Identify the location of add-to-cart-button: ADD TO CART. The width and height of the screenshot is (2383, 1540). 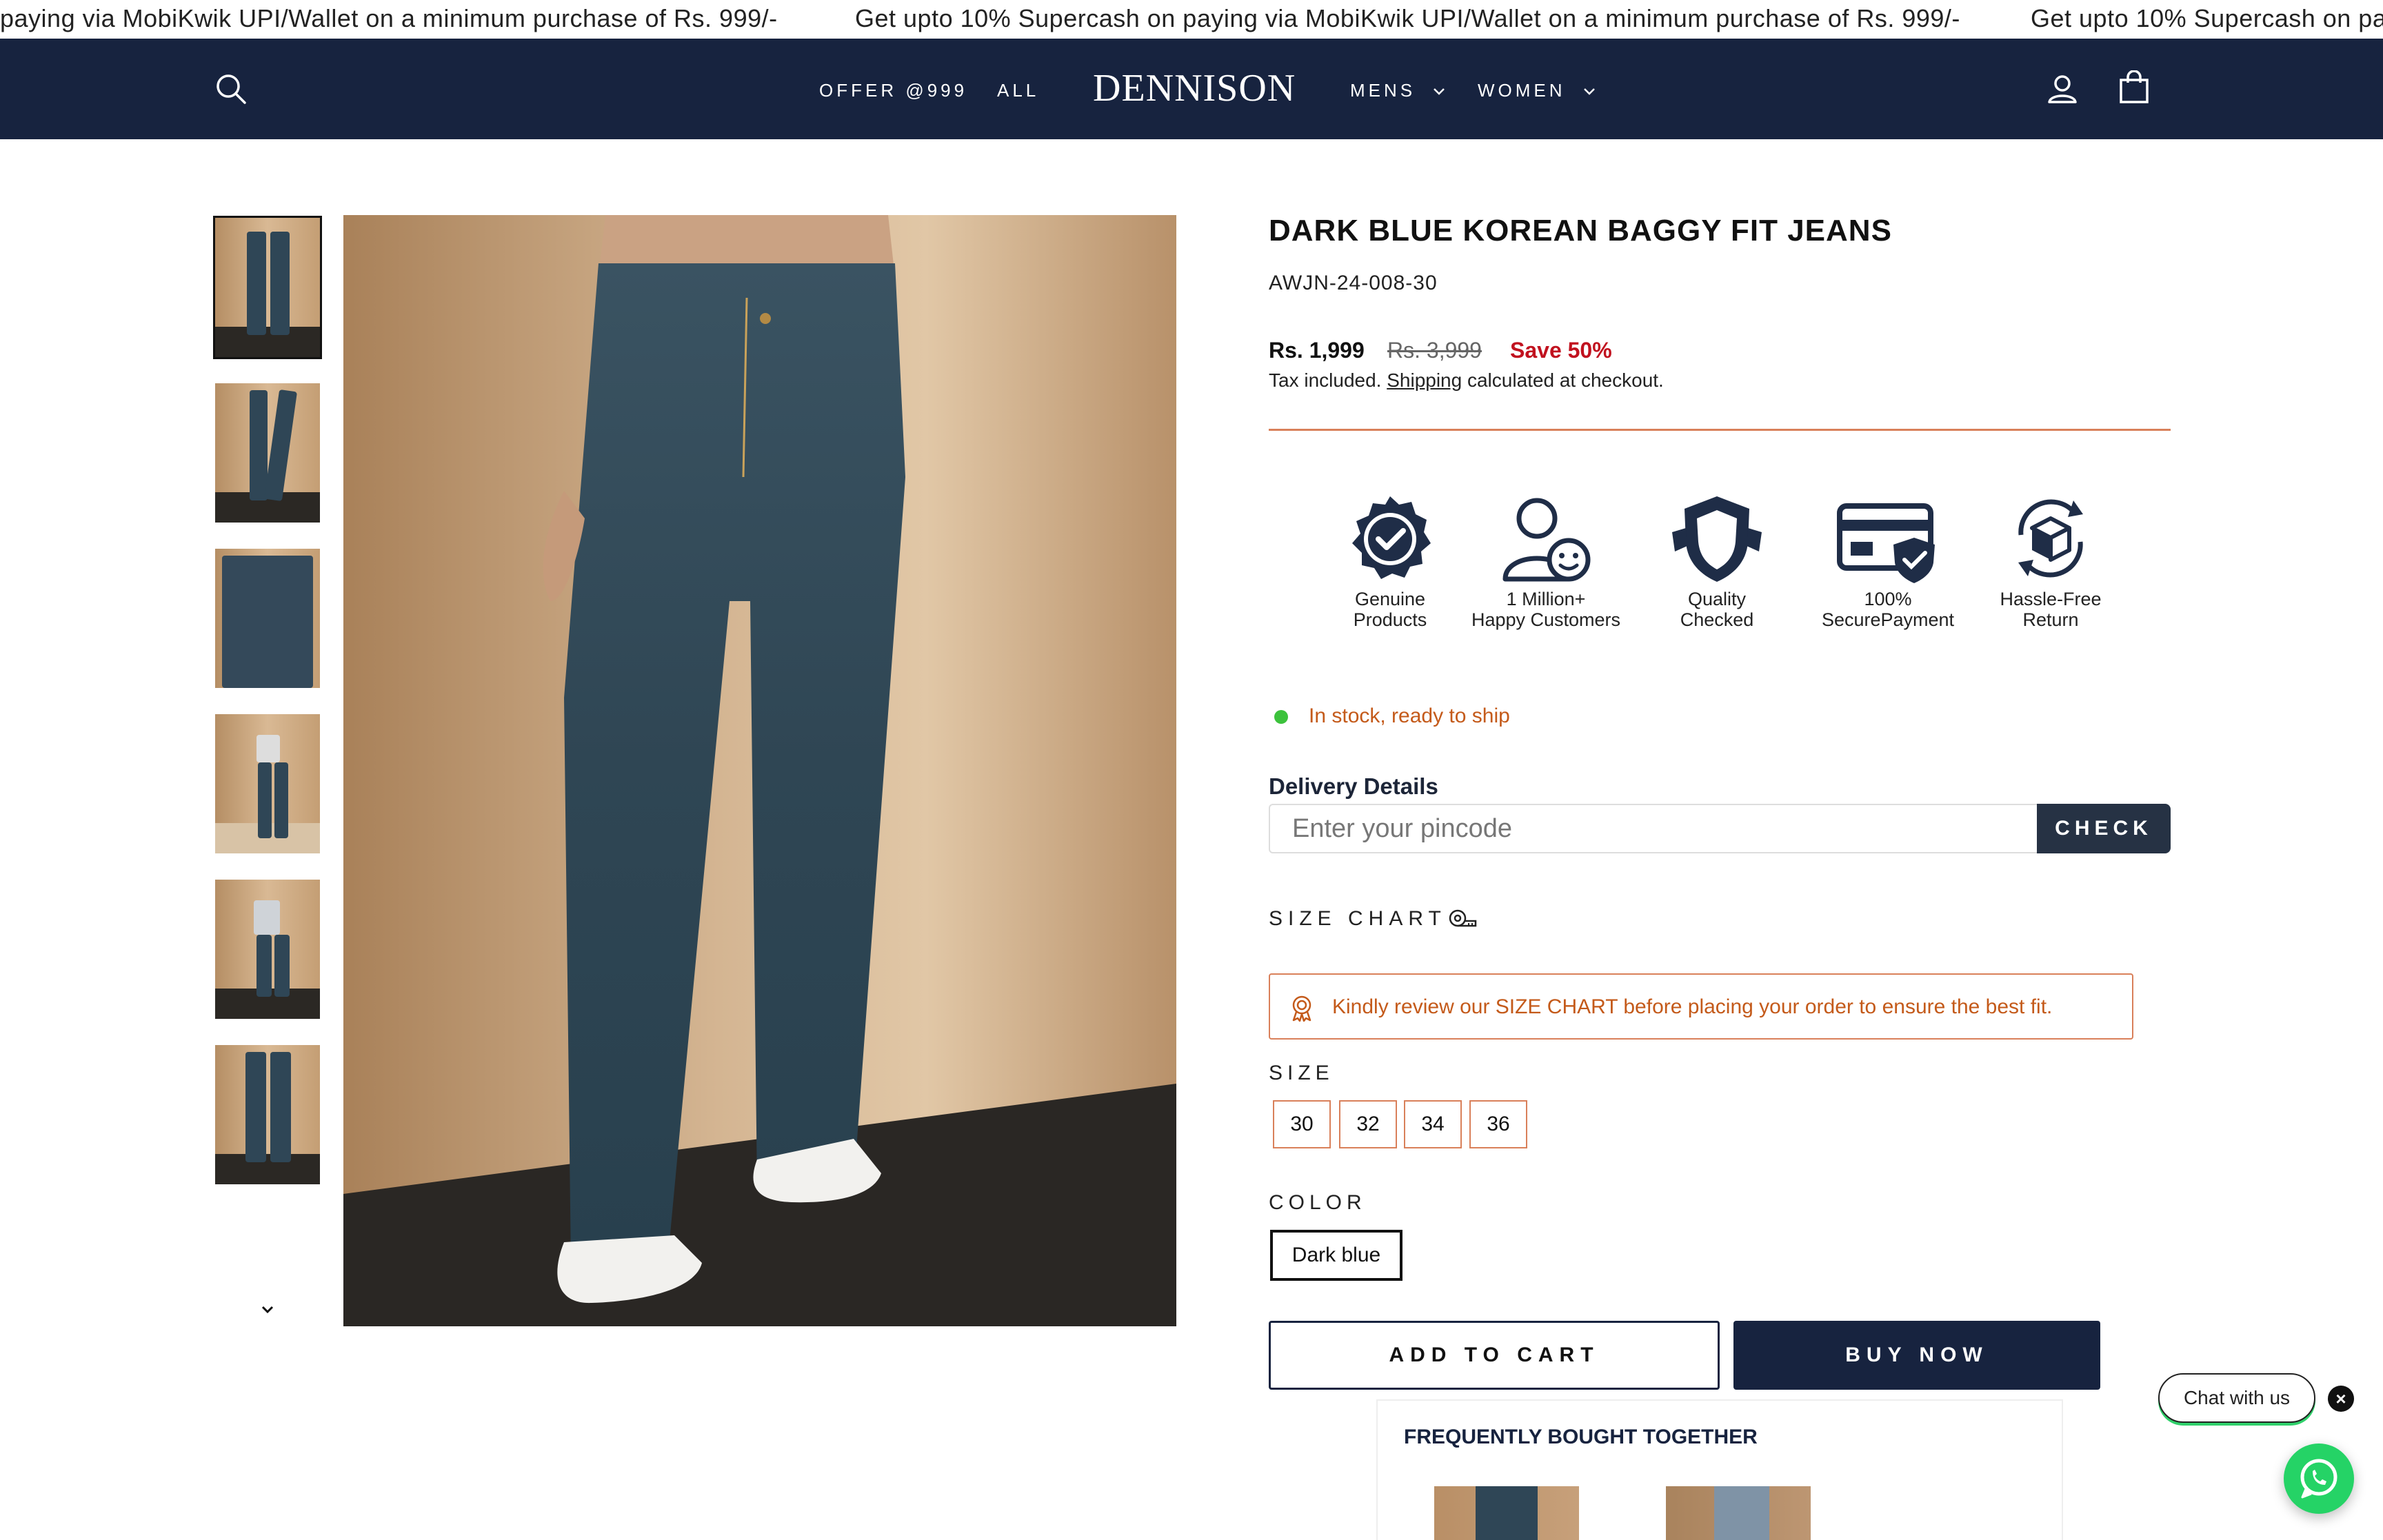
(1494, 1356).